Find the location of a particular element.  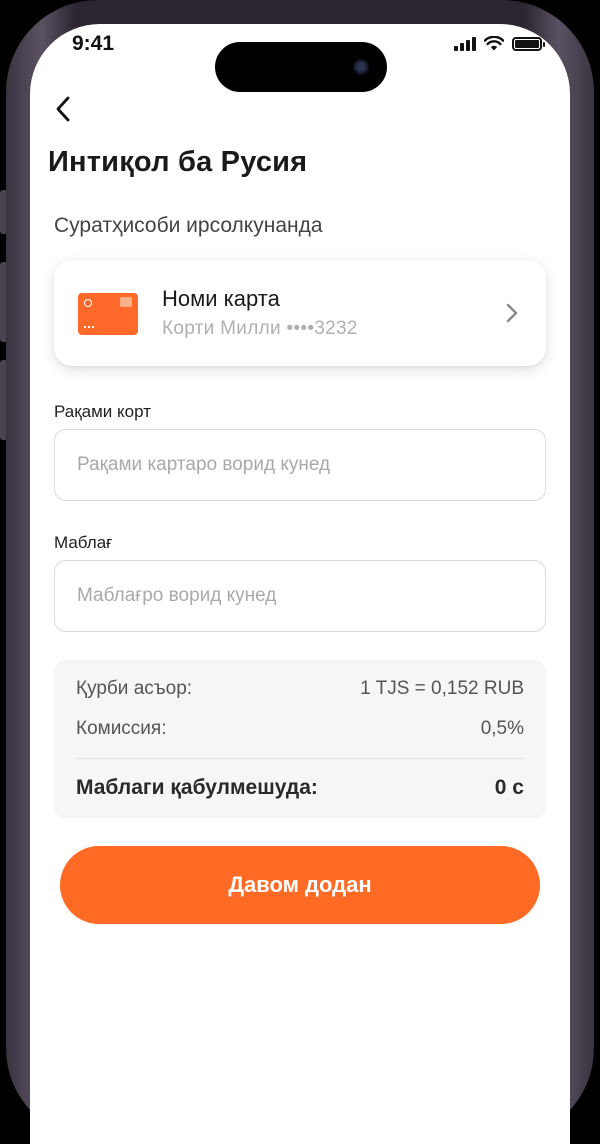

chevron-left-icon is located at coordinates (63, 109).